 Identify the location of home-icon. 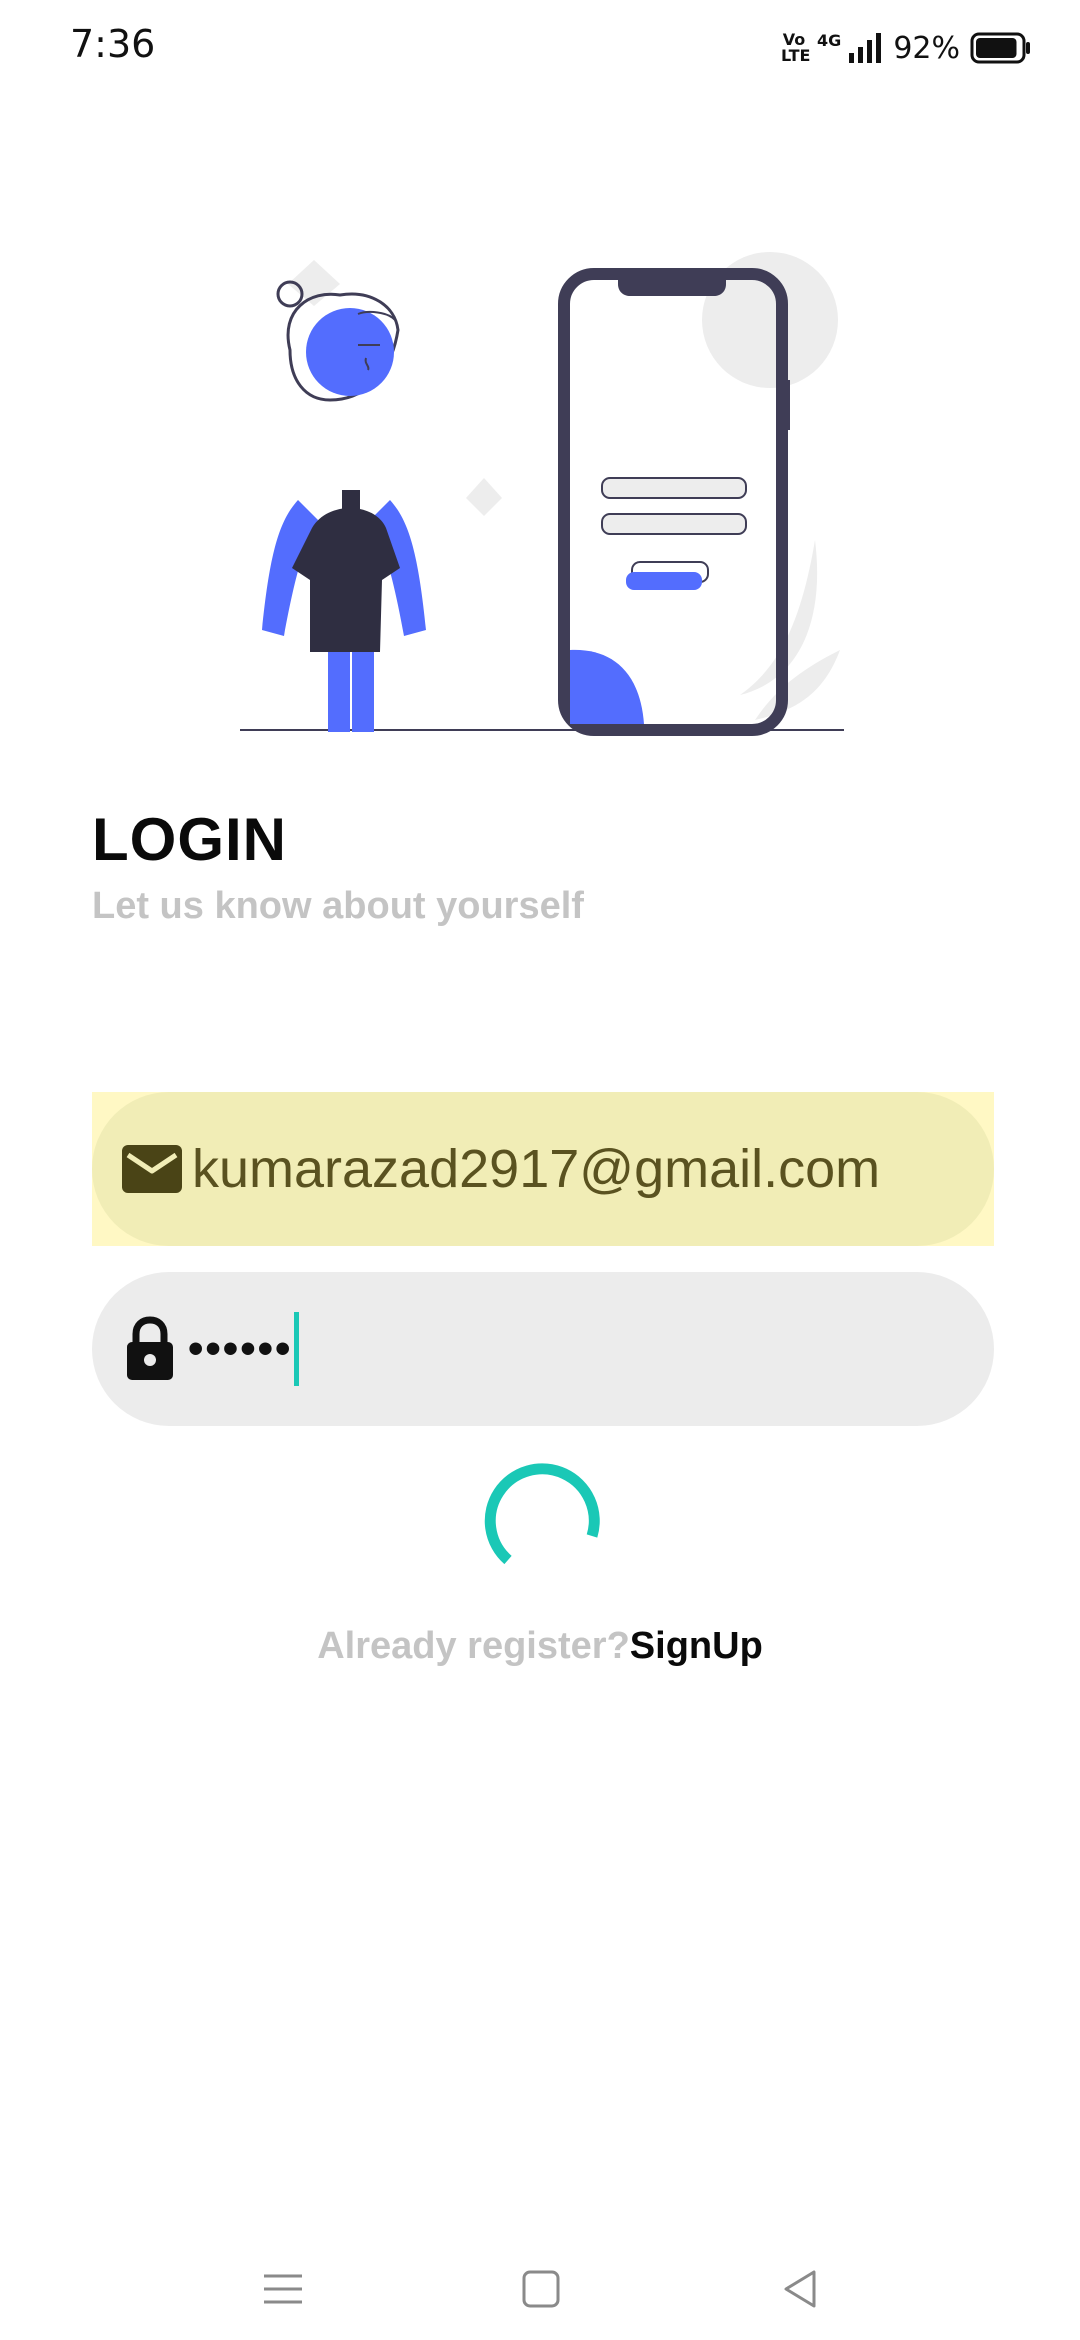
(541, 2289).